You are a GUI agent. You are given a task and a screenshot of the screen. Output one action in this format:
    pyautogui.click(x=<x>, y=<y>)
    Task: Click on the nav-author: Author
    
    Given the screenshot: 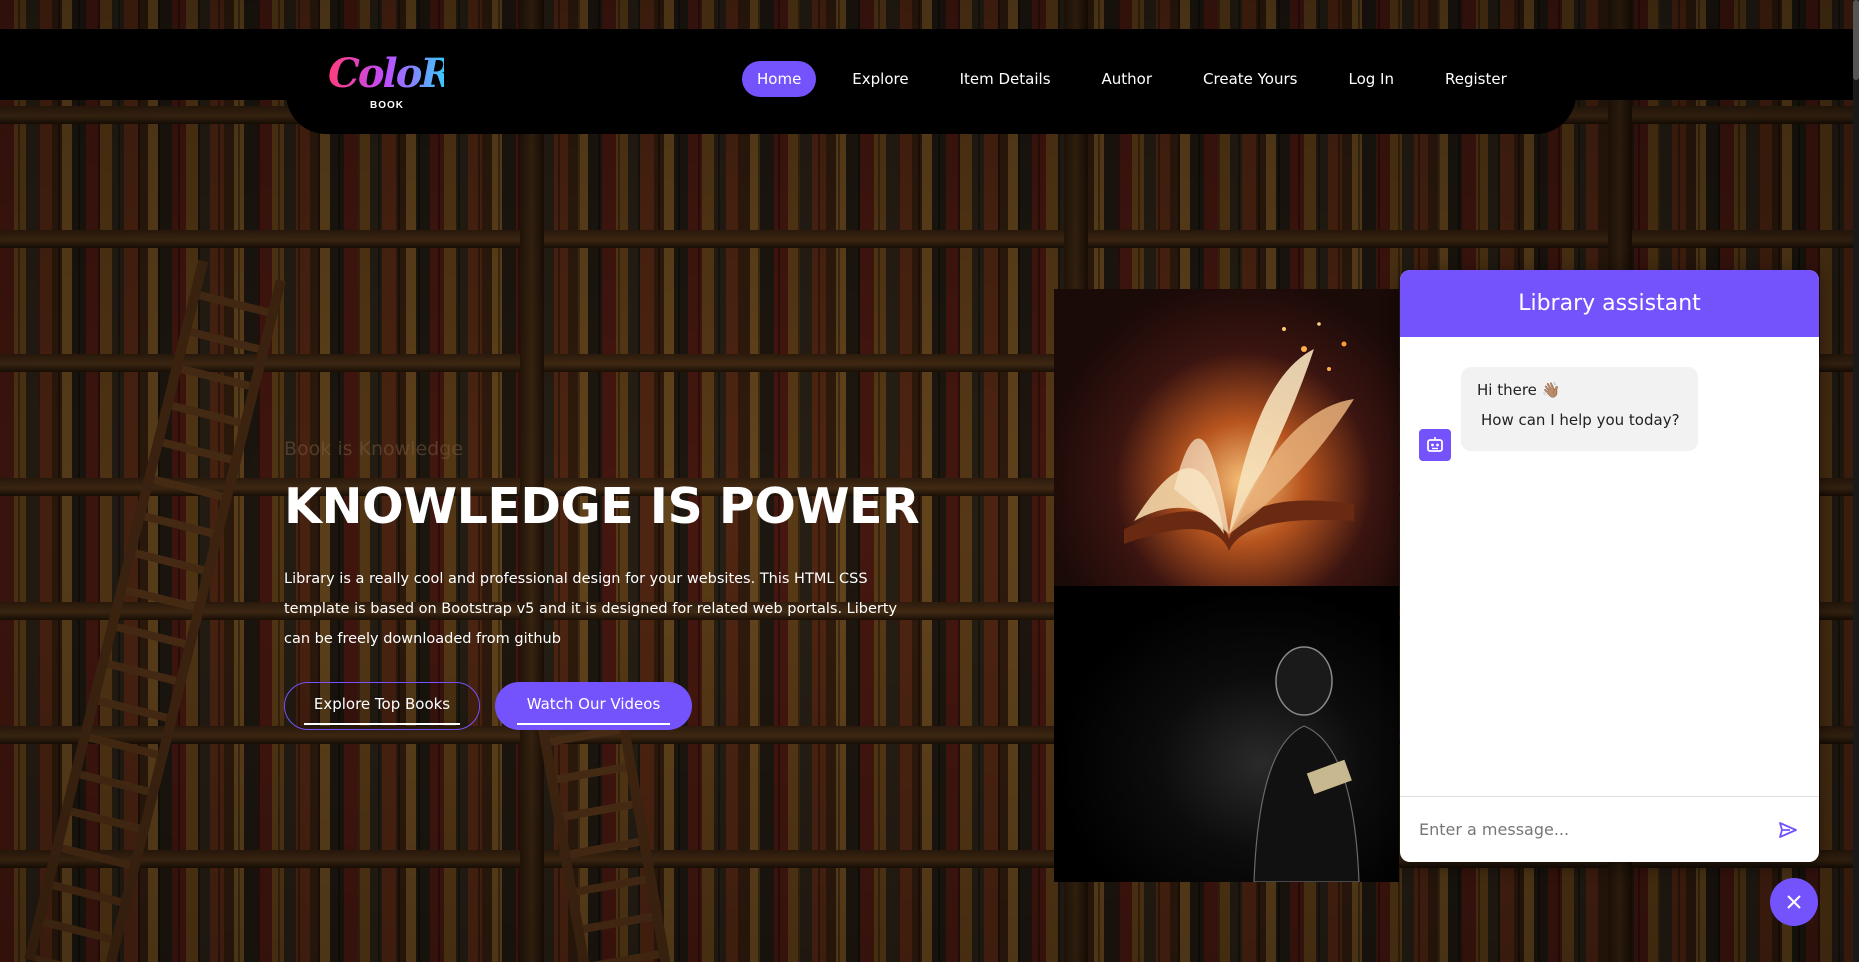 What is the action you would take?
    pyautogui.click(x=1127, y=79)
    